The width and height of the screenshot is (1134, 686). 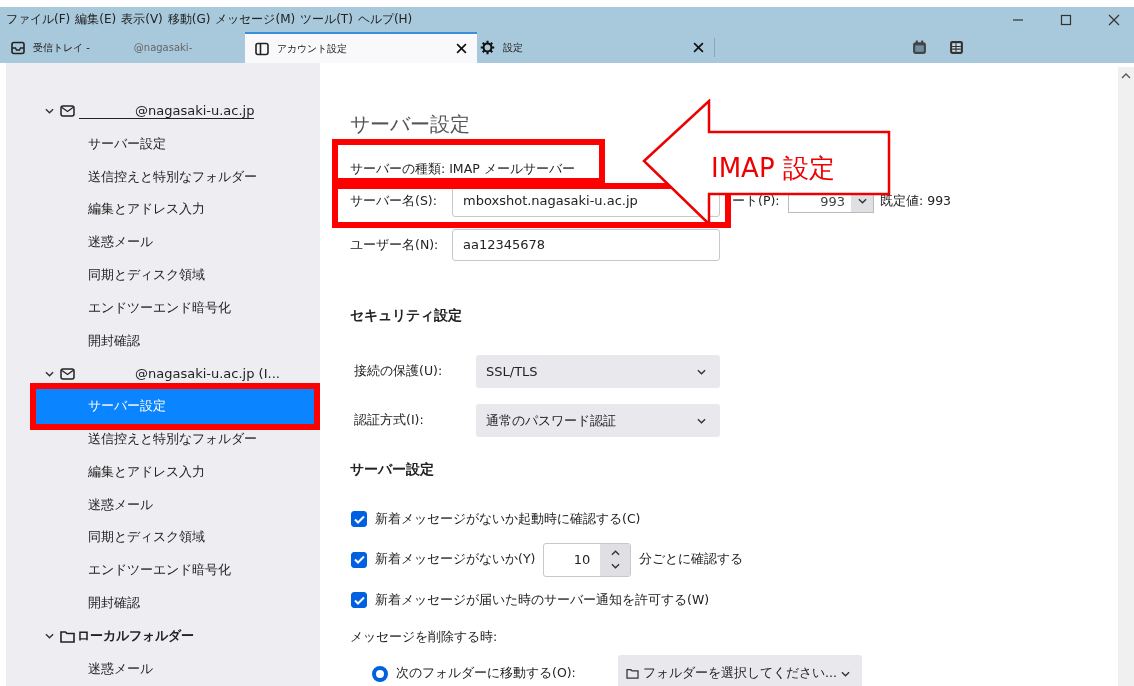 What do you see at coordinates (167, 111) in the screenshot?
I see `account-name: @nagasaki-u.ac.jp` at bounding box center [167, 111].